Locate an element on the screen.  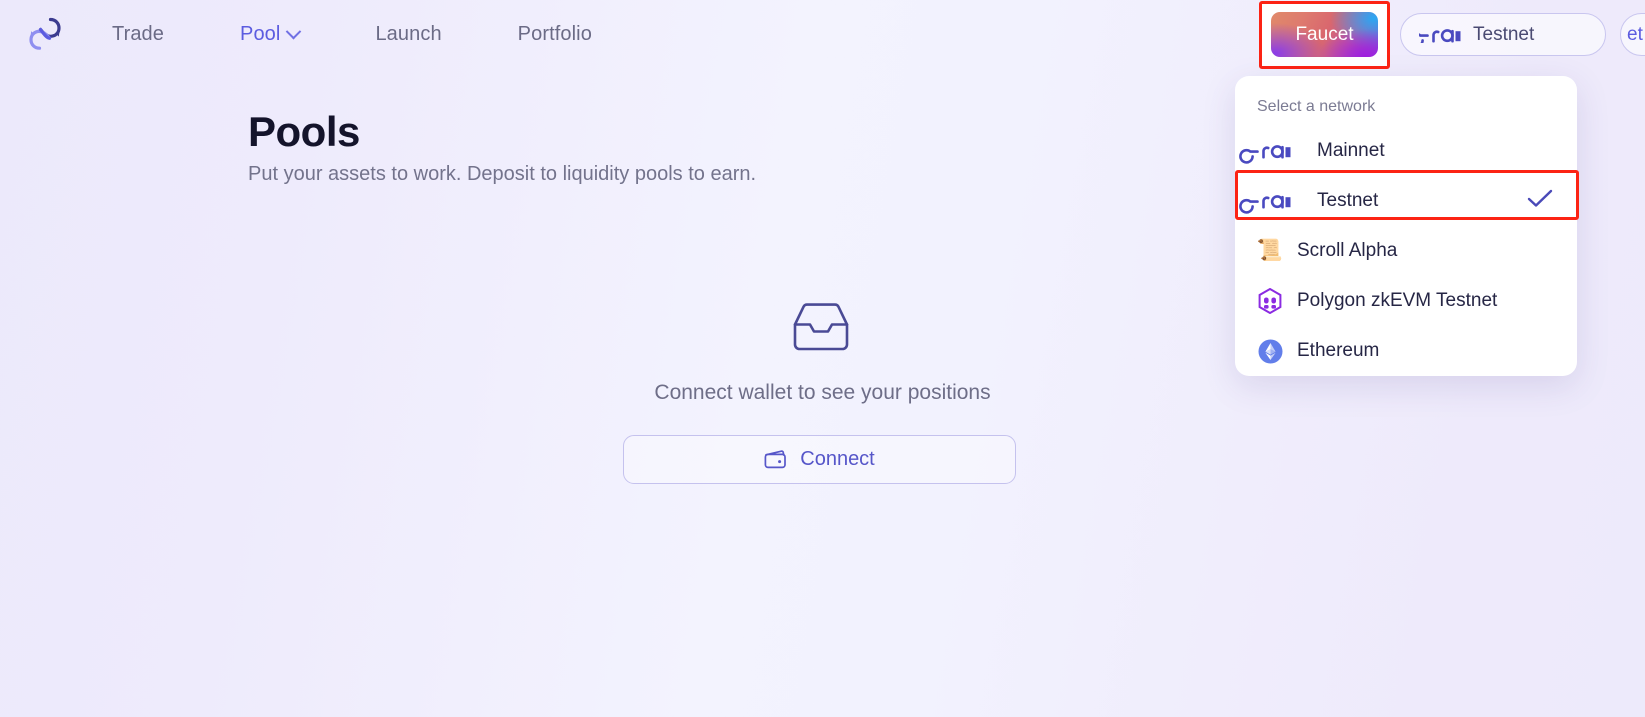
inbox-icon is located at coordinates (821, 330).